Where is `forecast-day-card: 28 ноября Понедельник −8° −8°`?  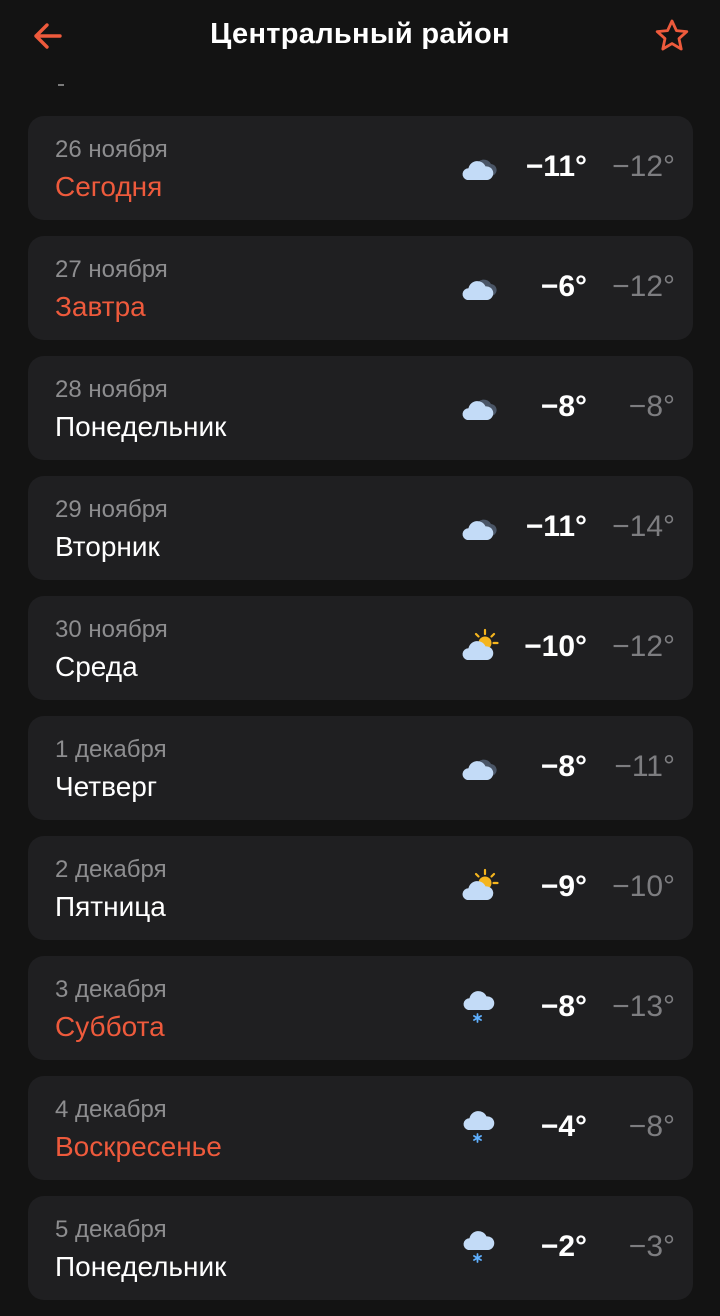
forecast-day-card: 28 ноября Понедельник −8° −8° is located at coordinates (360, 408).